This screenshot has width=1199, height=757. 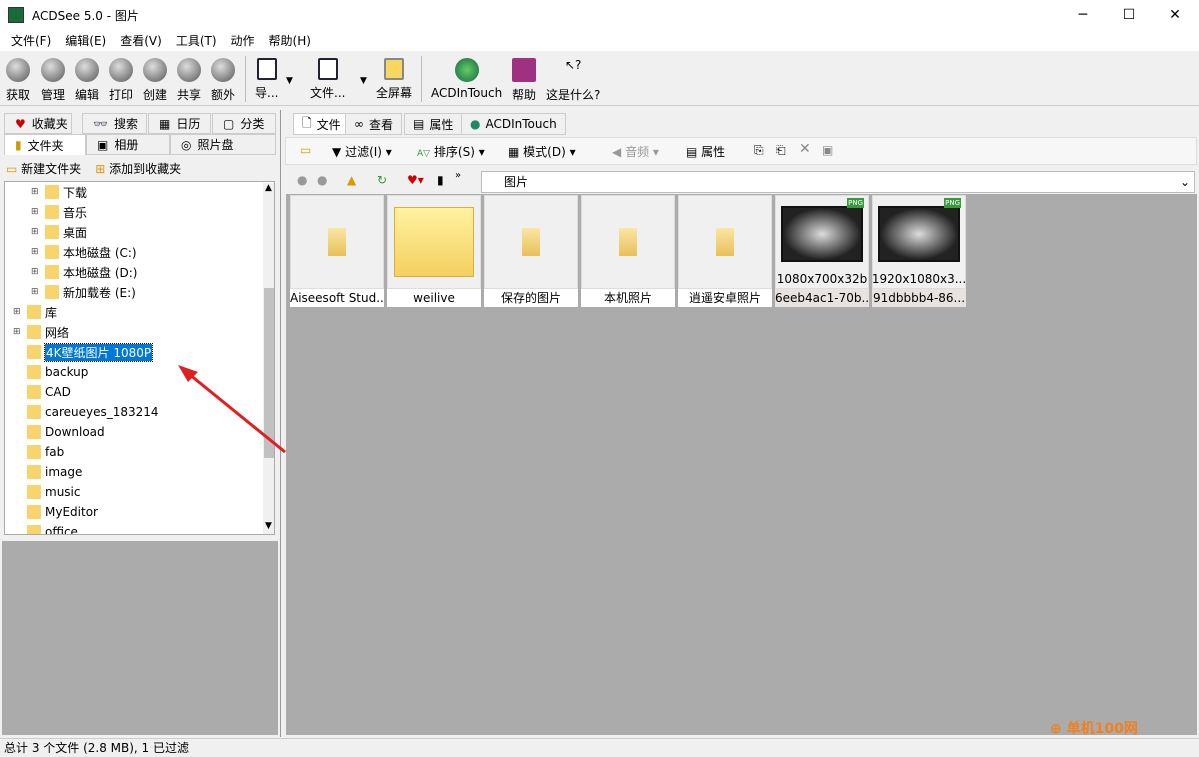 What do you see at coordinates (1083, 15) in the screenshot?
I see `minimize-button: ─` at bounding box center [1083, 15].